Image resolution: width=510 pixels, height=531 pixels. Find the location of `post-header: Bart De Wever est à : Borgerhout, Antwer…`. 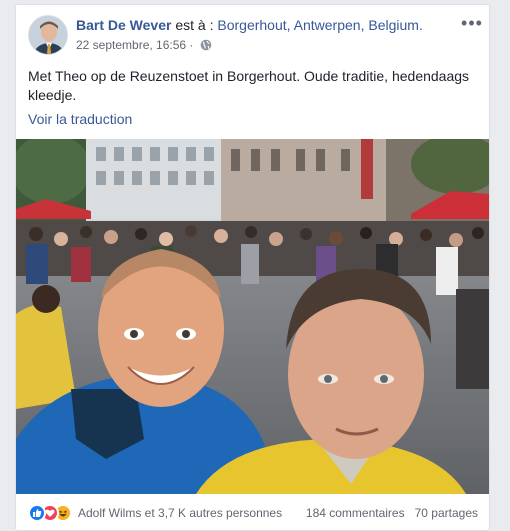

post-header: Bart De Wever est à : Borgerhout, Antwer… is located at coordinates (255, 36).